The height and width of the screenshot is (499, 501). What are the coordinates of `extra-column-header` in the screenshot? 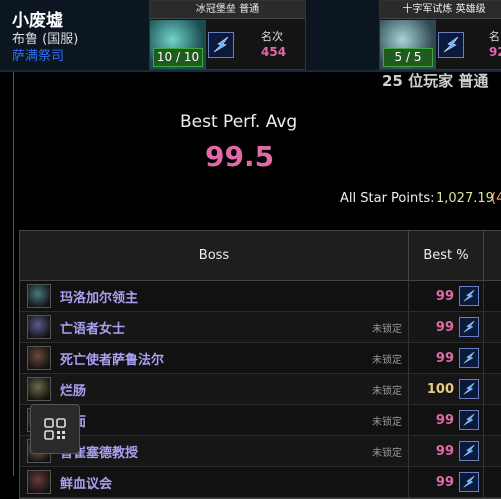 It's located at (492, 255).